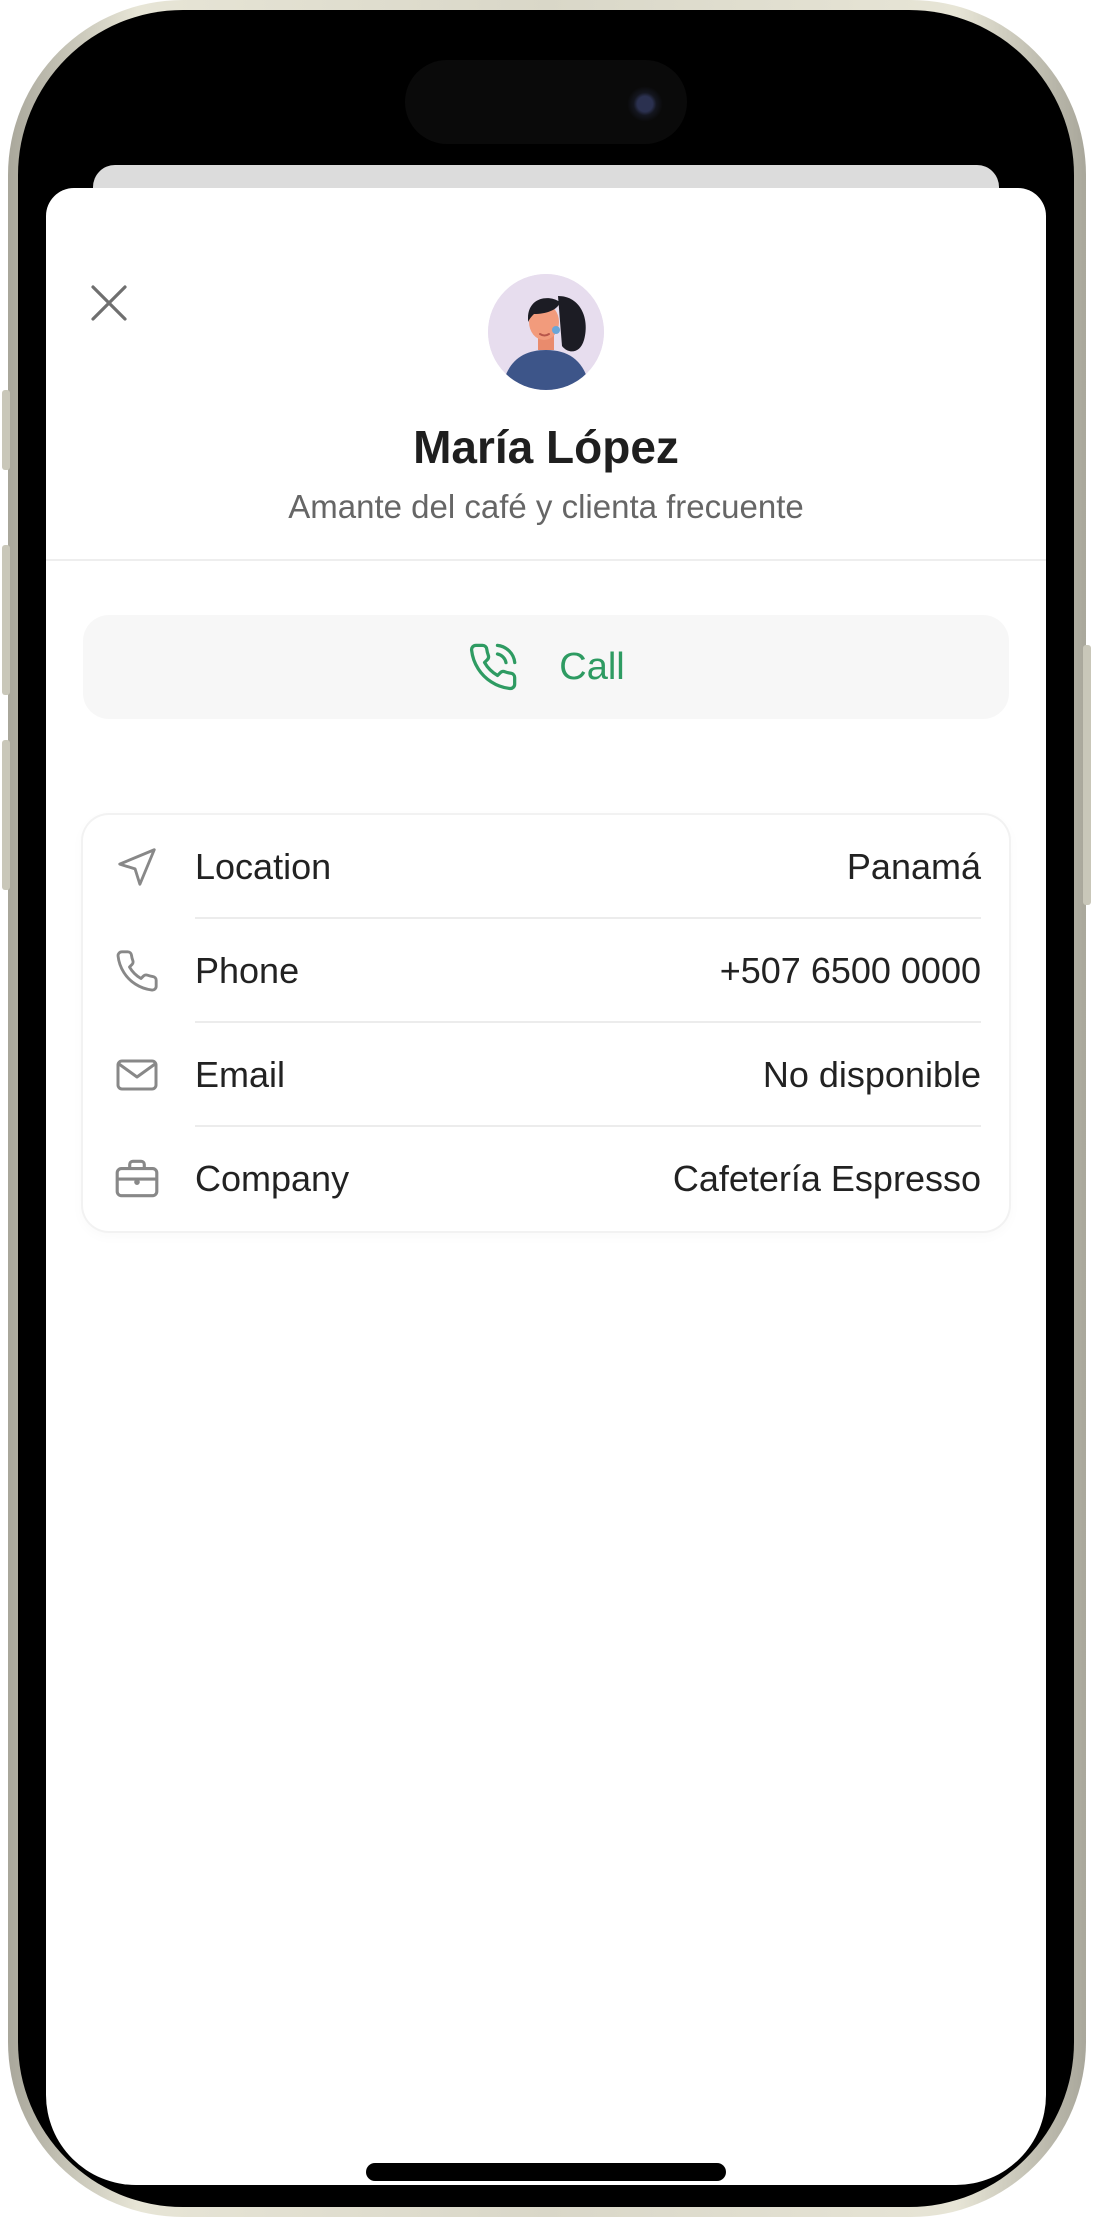  What do you see at coordinates (826, 1178) in the screenshot?
I see `detail-value: Cafetería Espresso` at bounding box center [826, 1178].